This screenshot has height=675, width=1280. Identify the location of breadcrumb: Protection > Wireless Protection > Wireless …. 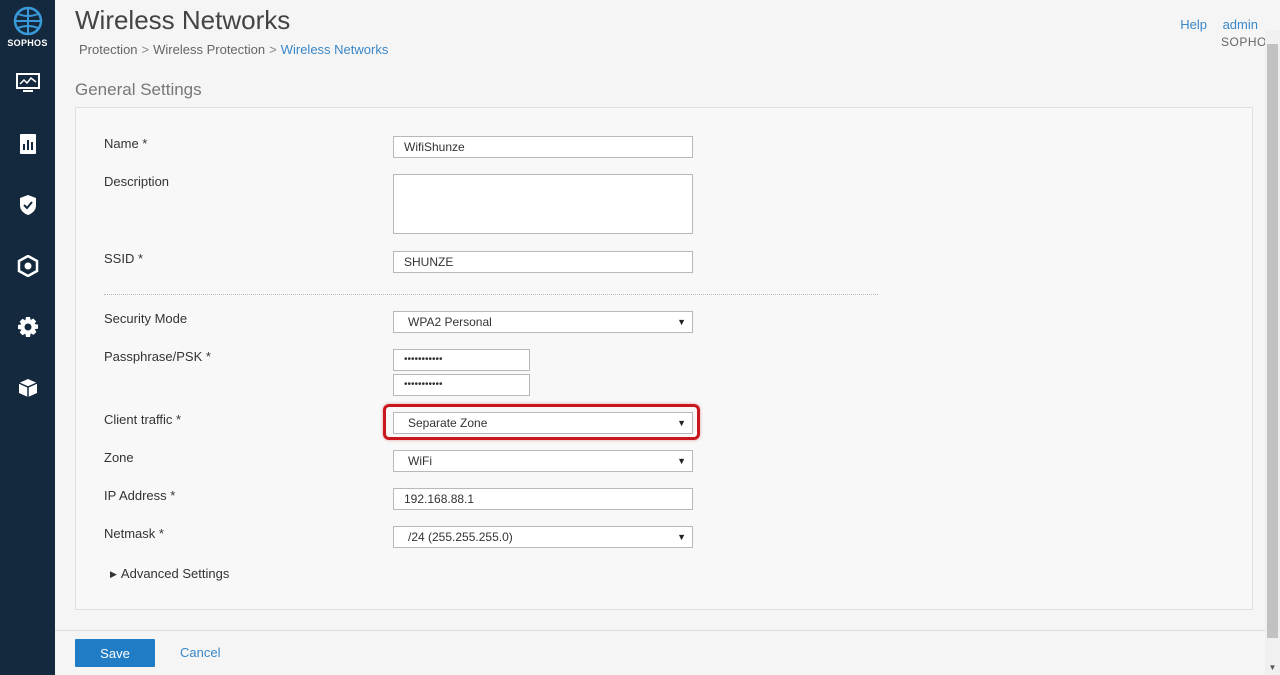
(233, 49).